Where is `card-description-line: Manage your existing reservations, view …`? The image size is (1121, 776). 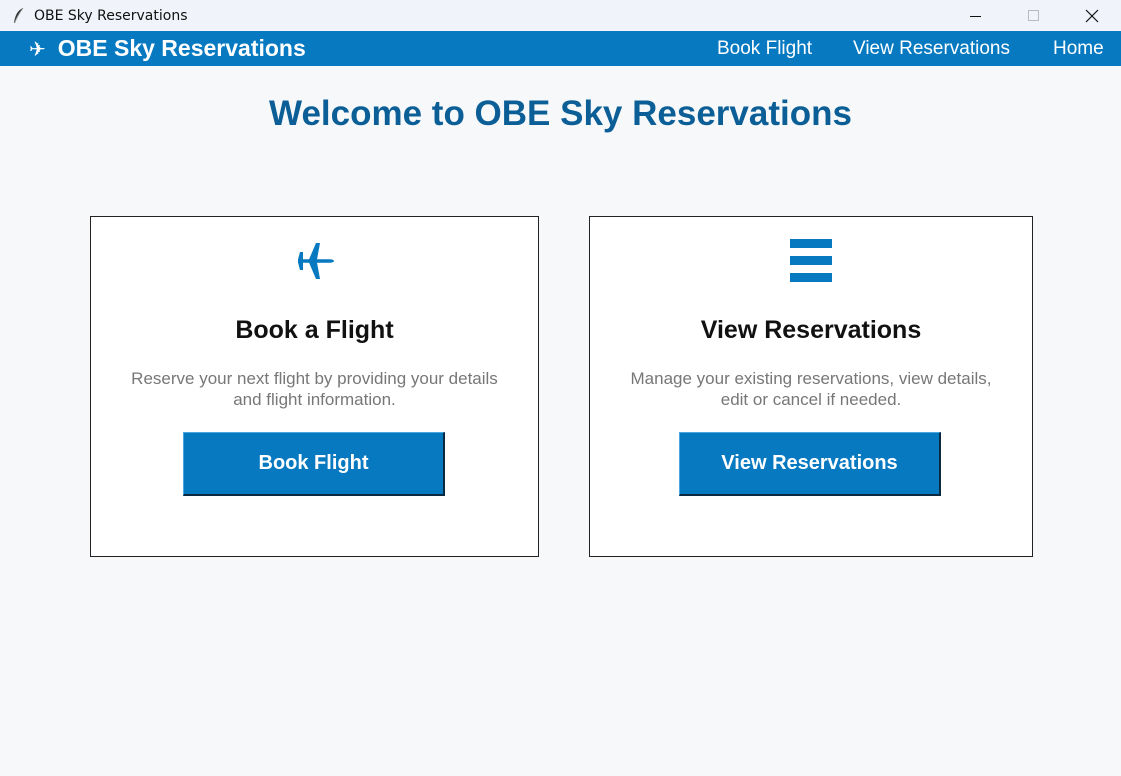 card-description-line: Manage your existing reservations, view … is located at coordinates (811, 378).